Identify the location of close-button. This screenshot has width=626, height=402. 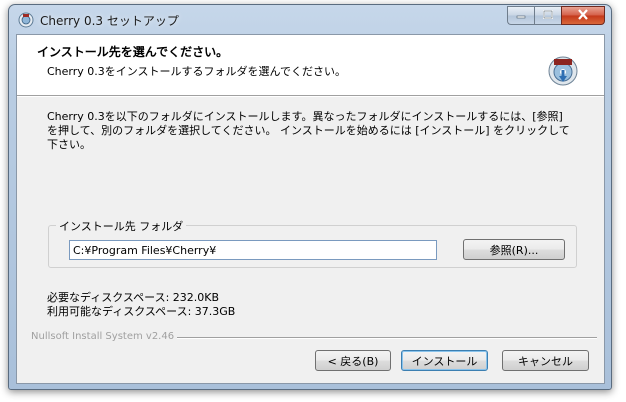
(583, 15).